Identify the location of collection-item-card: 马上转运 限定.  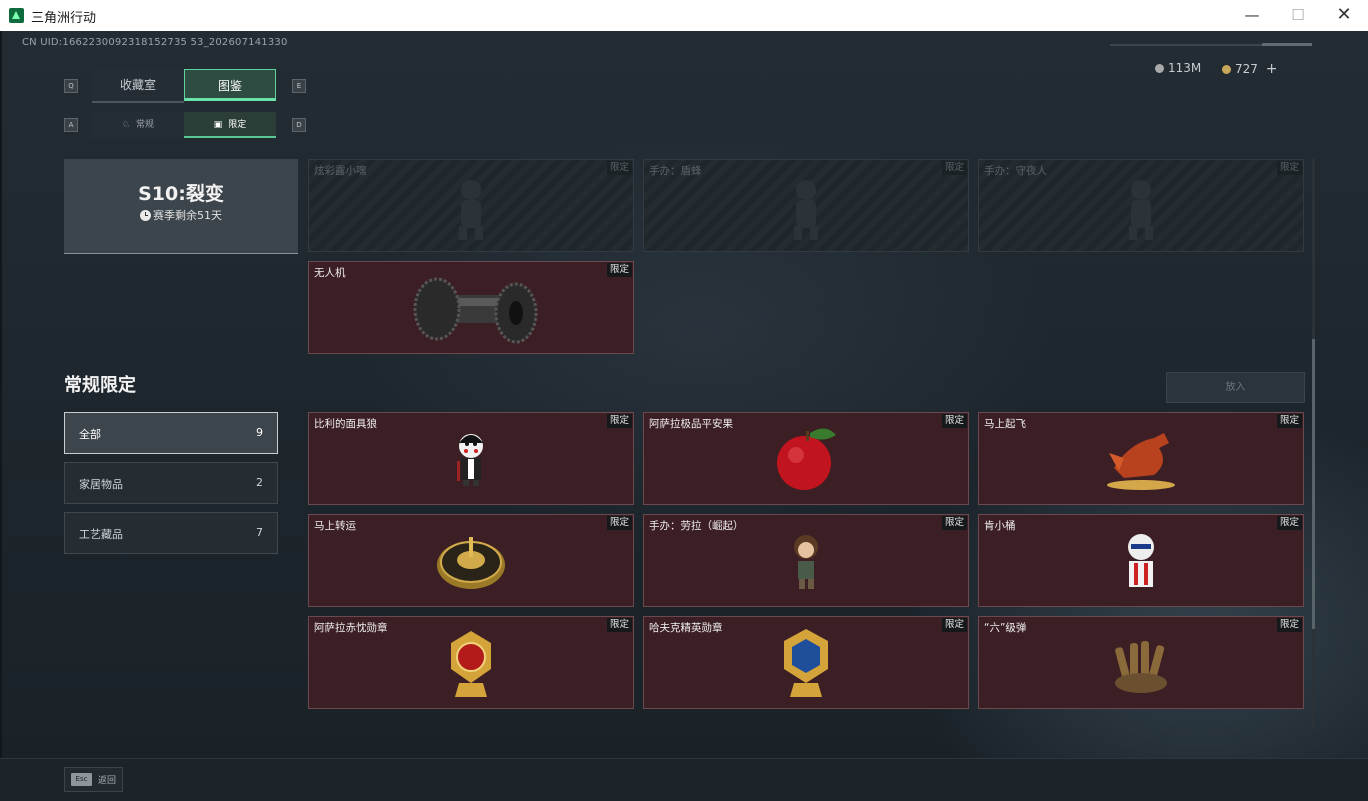
(471, 560).